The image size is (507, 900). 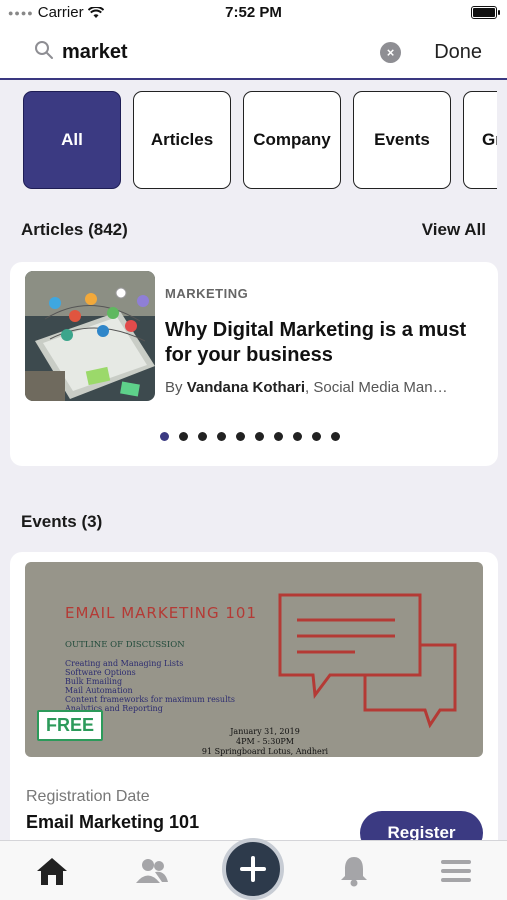 I want to click on article-category: MARKETING, so click(x=207, y=293).